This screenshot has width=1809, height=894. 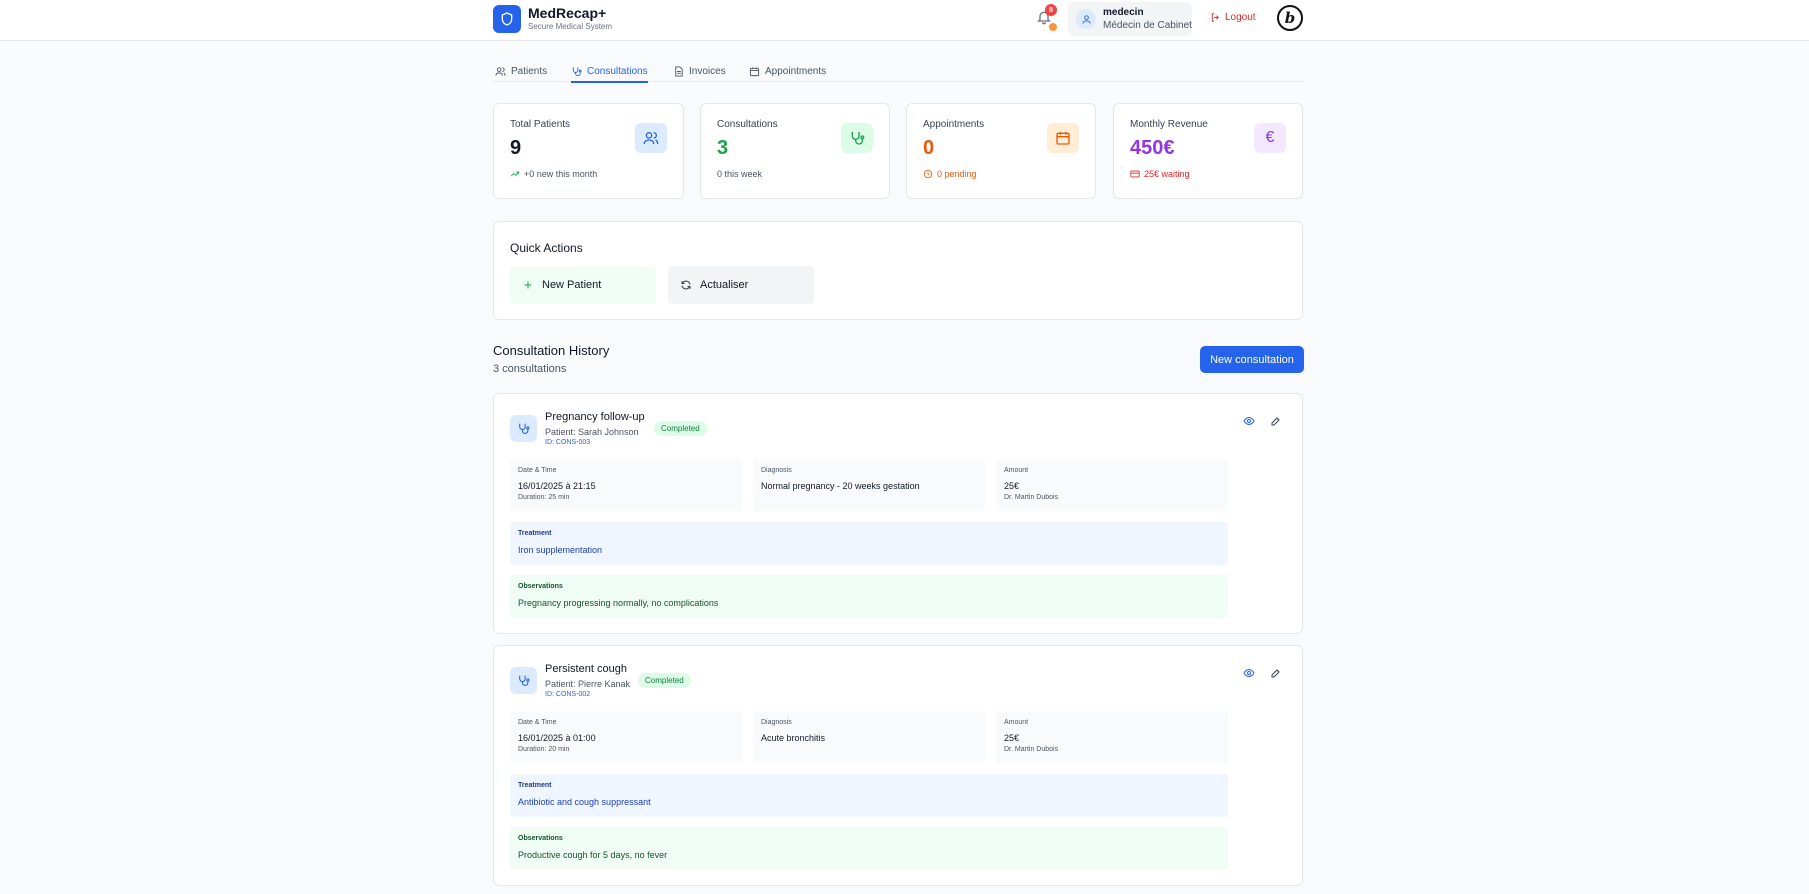 What do you see at coordinates (1240, 17) in the screenshot?
I see `logout-label: Logout` at bounding box center [1240, 17].